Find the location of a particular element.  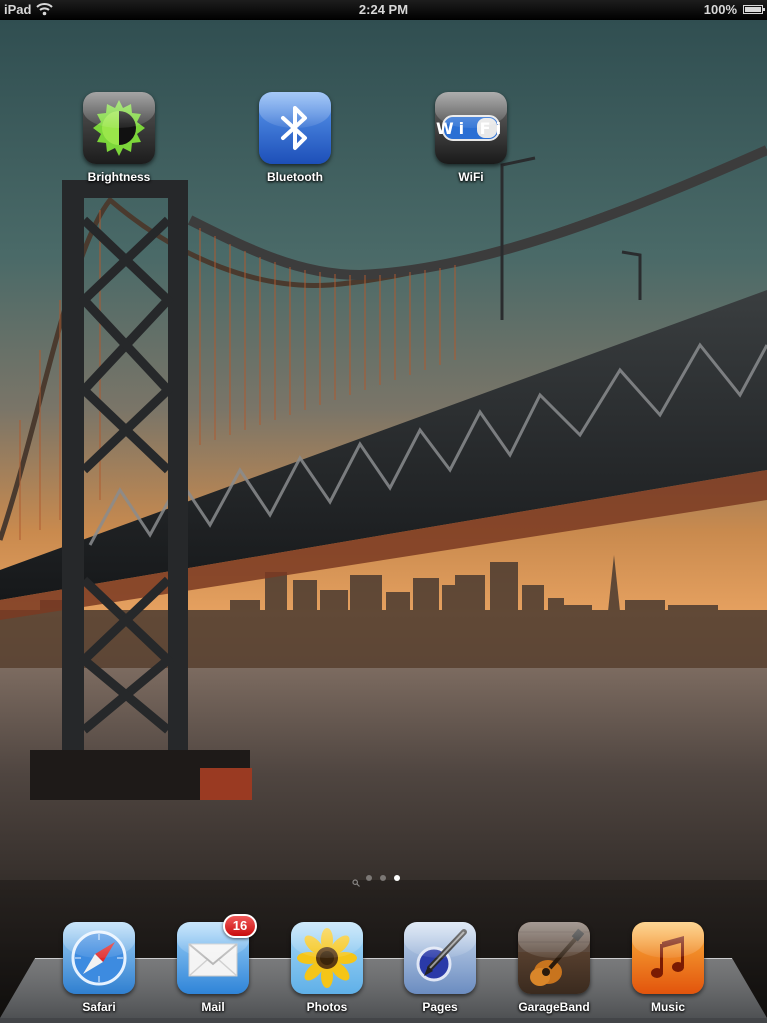

dock-app-music: Music is located at coordinates (668, 968).